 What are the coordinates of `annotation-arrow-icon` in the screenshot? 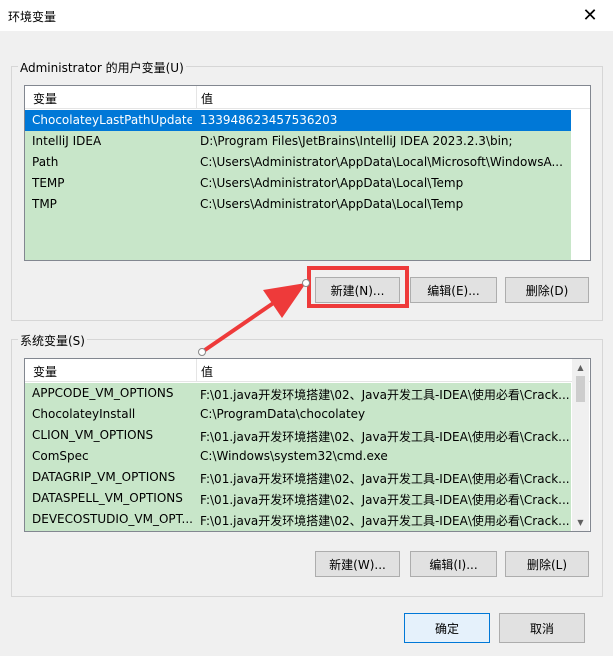 It's located at (254, 317).